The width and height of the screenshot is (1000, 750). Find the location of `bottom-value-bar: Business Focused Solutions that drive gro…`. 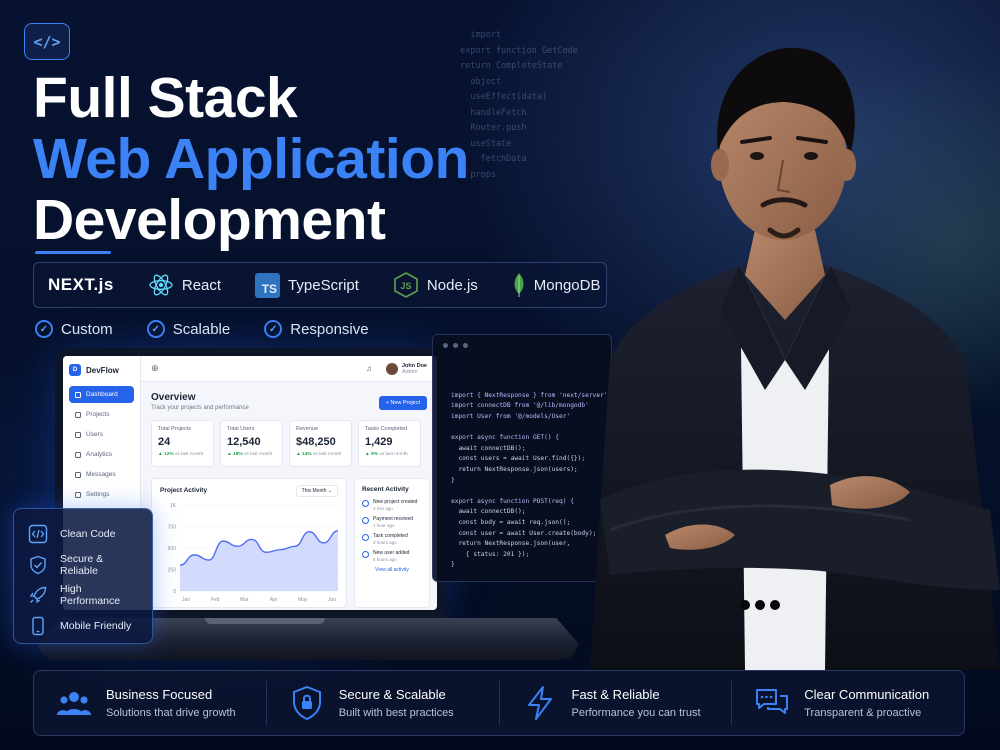

bottom-value-bar: Business Focused Solutions that drive gro… is located at coordinates (499, 703).